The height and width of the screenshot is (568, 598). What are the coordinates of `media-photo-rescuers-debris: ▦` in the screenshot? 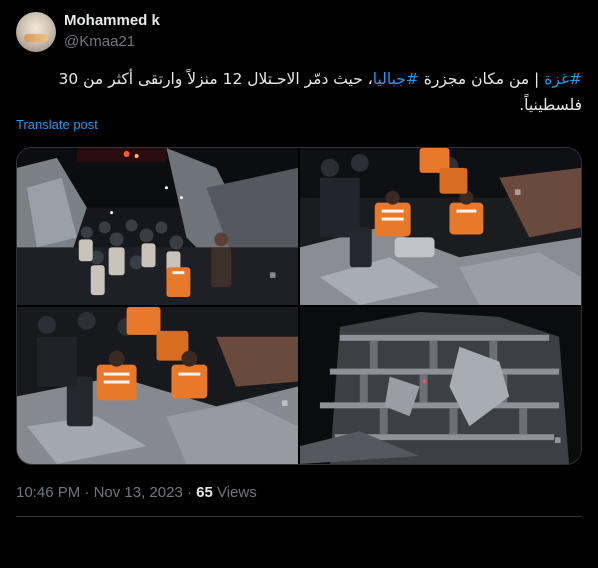 It's located at (157, 385).